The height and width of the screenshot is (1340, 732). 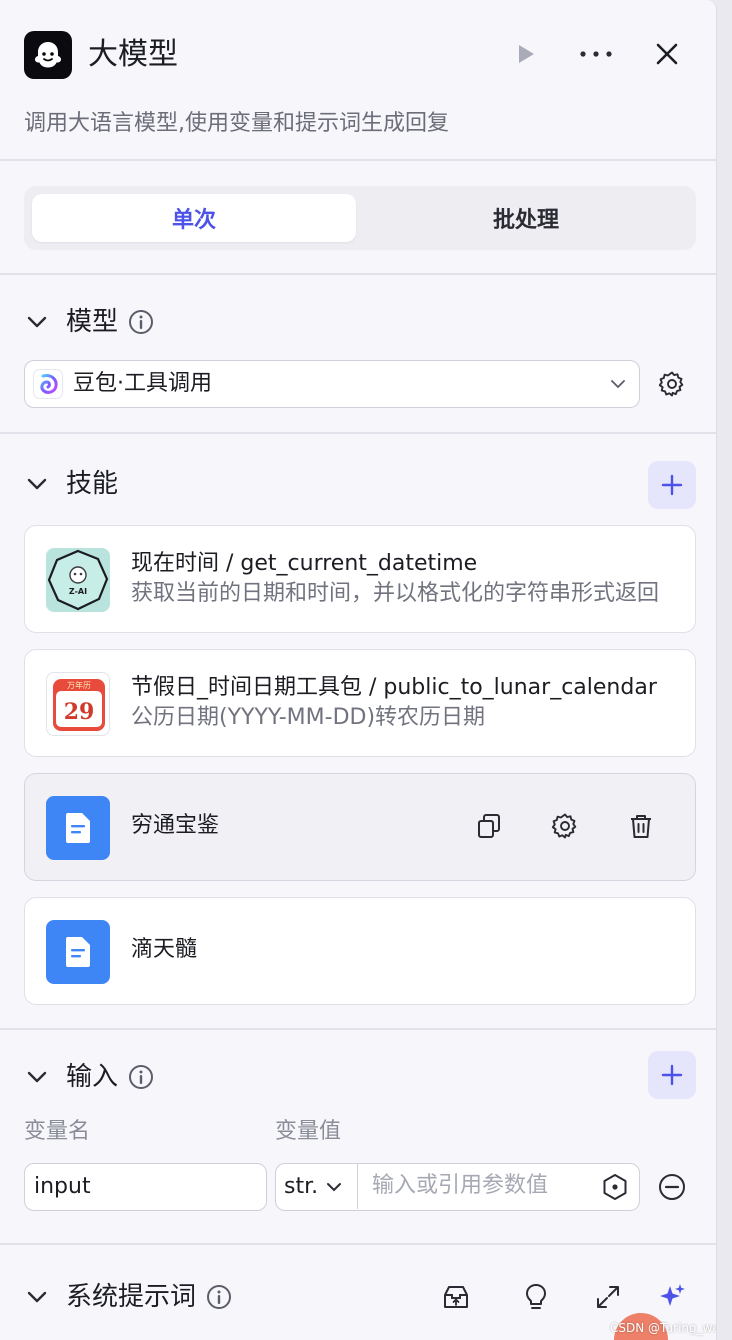 I want to click on run-button, so click(x=525, y=54).